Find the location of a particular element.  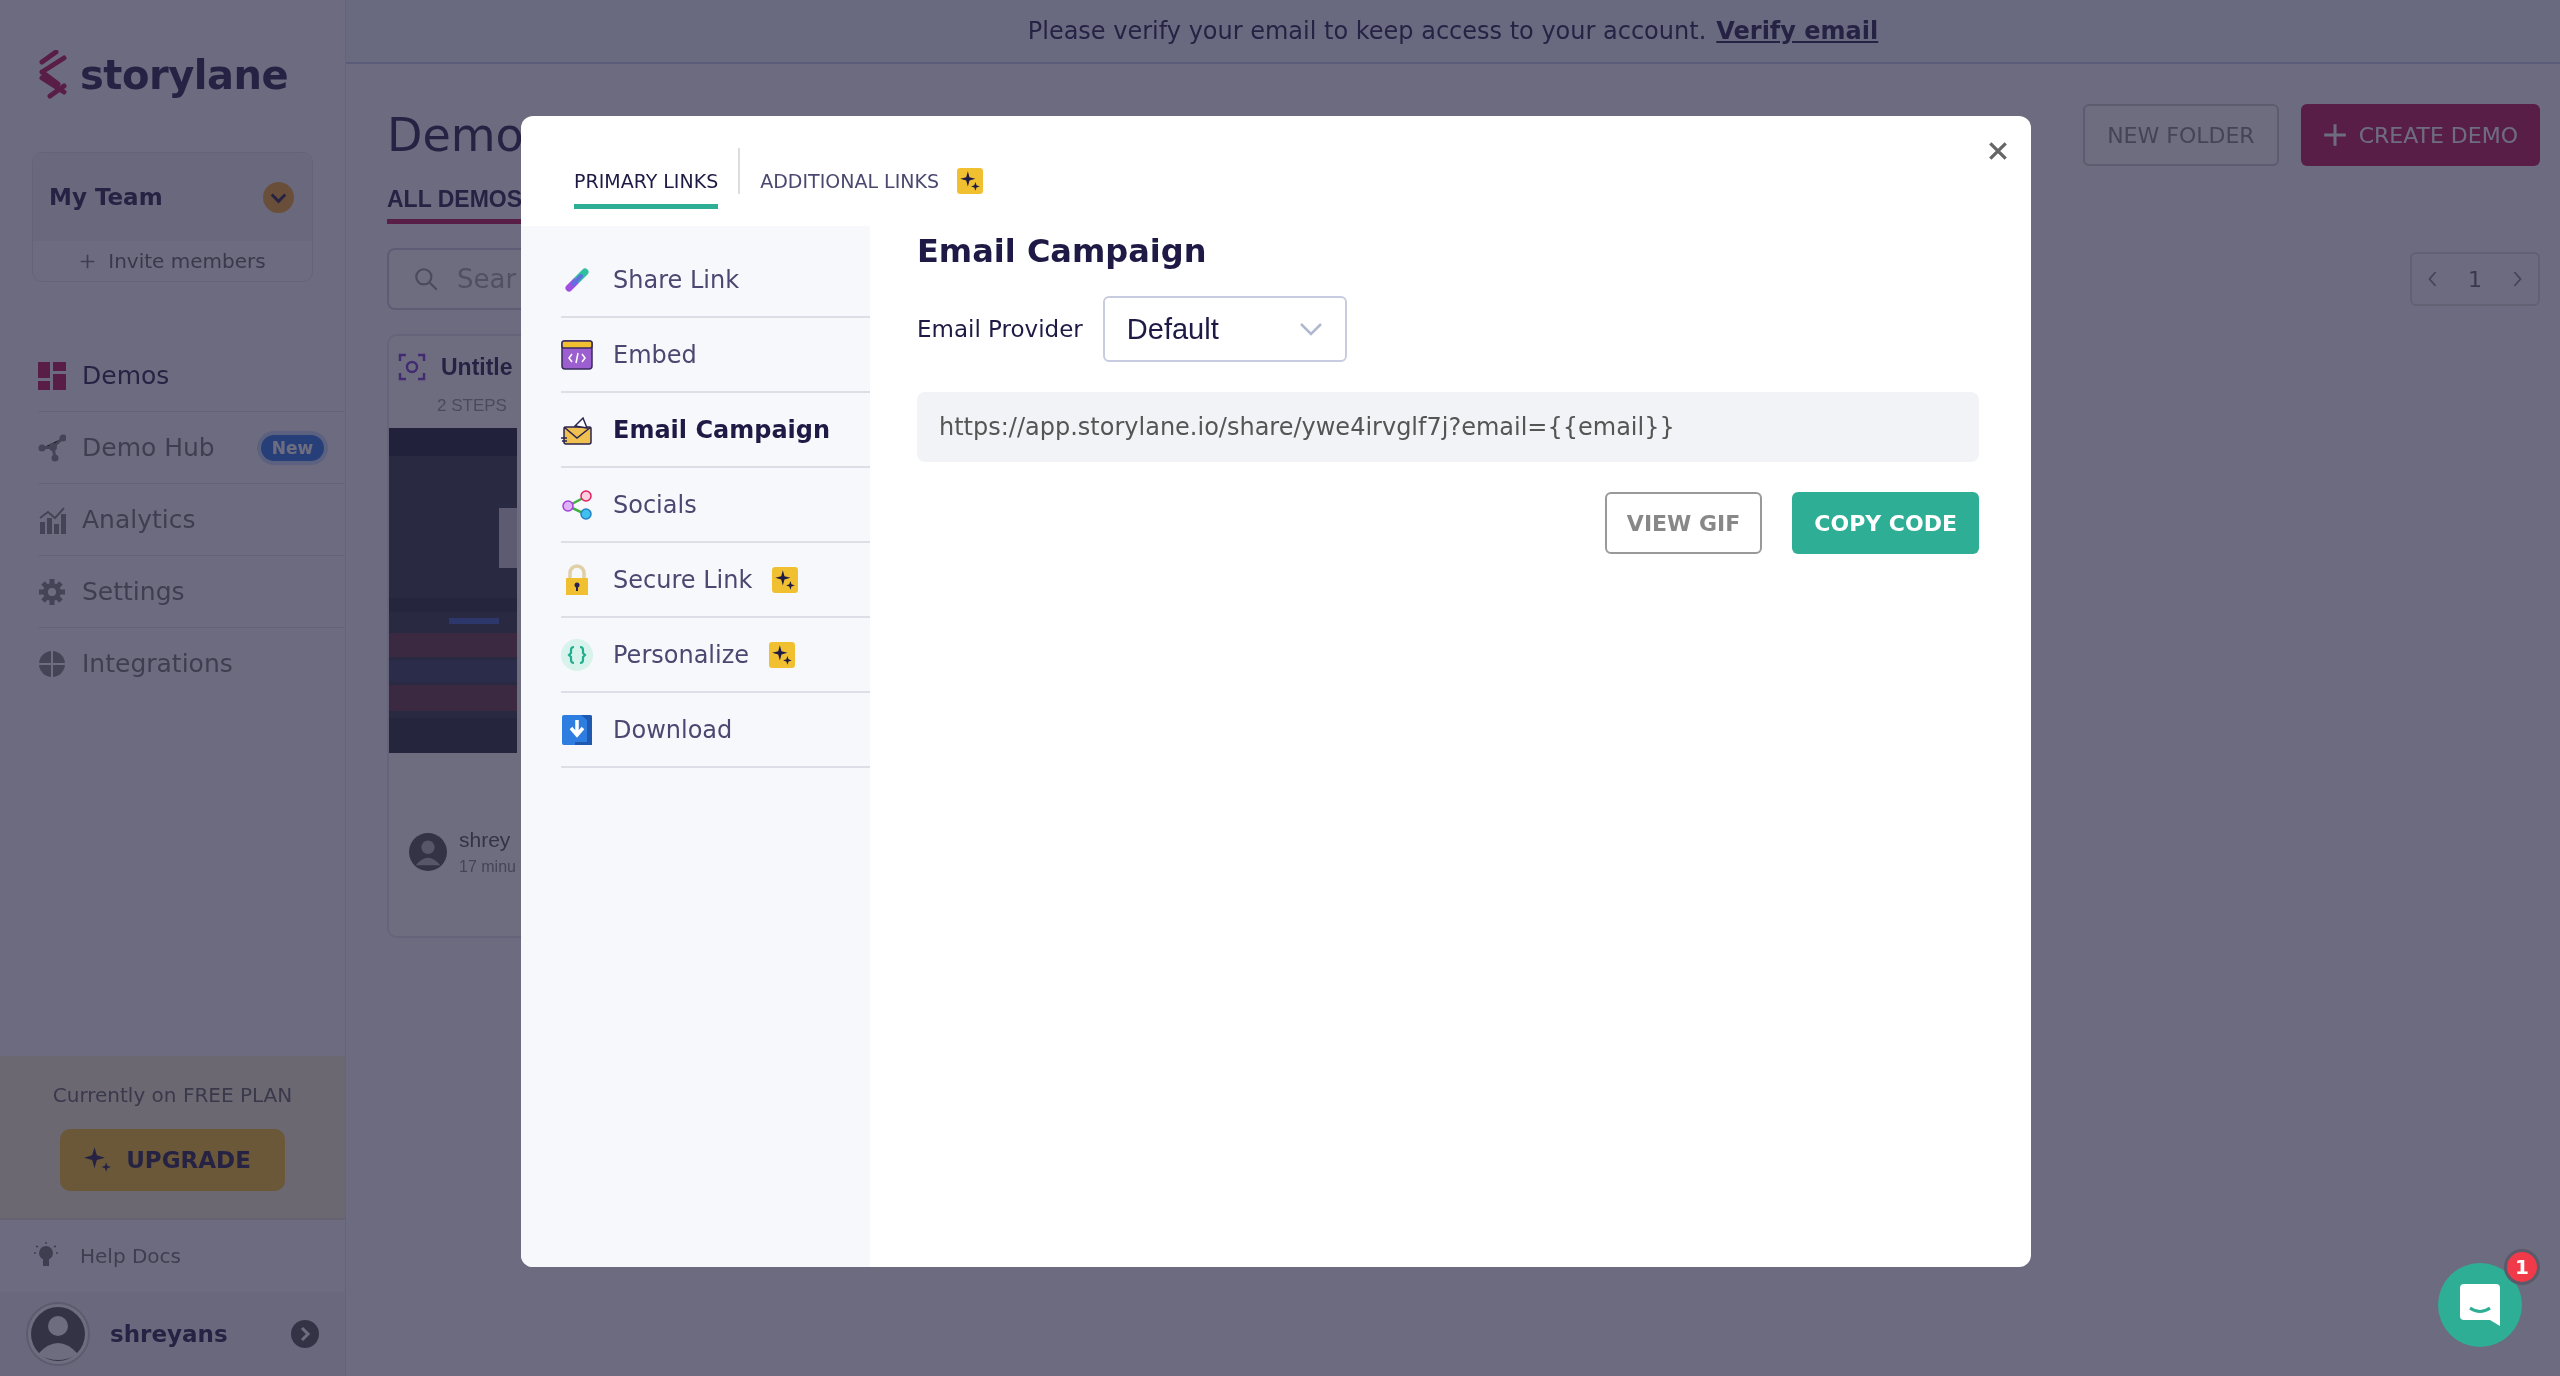

provider-dropdown: Default is located at coordinates (1224, 329).